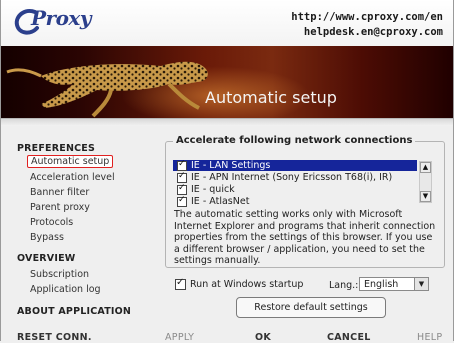 The image size is (454, 343). I want to click on overview-heading: OVERVIEW, so click(46, 258).